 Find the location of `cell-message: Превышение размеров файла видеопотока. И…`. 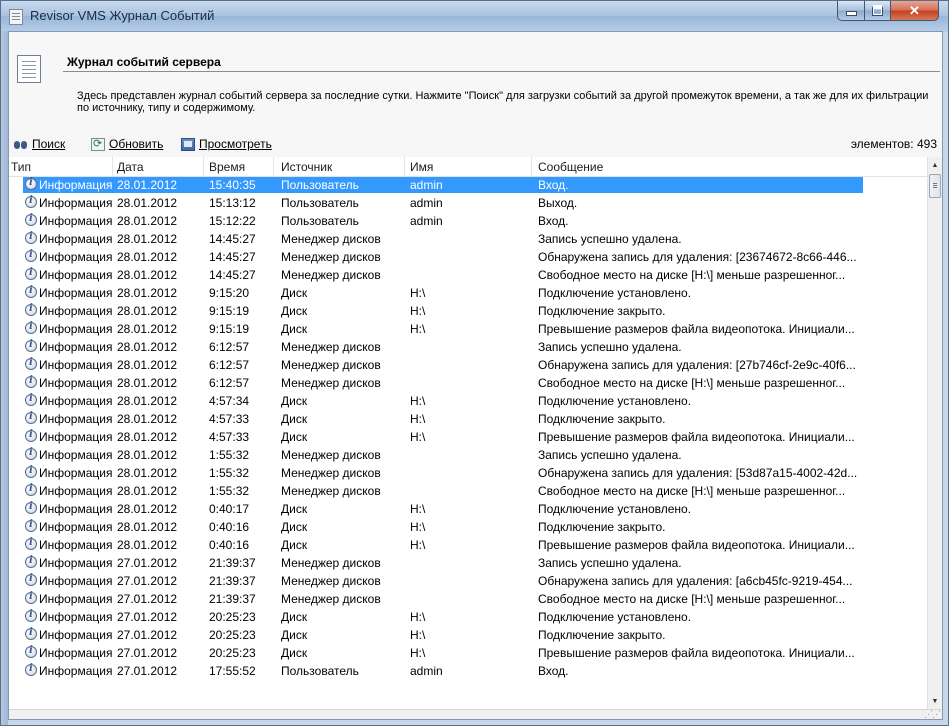

cell-message: Превышение размеров файла видеопотока. И… is located at coordinates (696, 653).